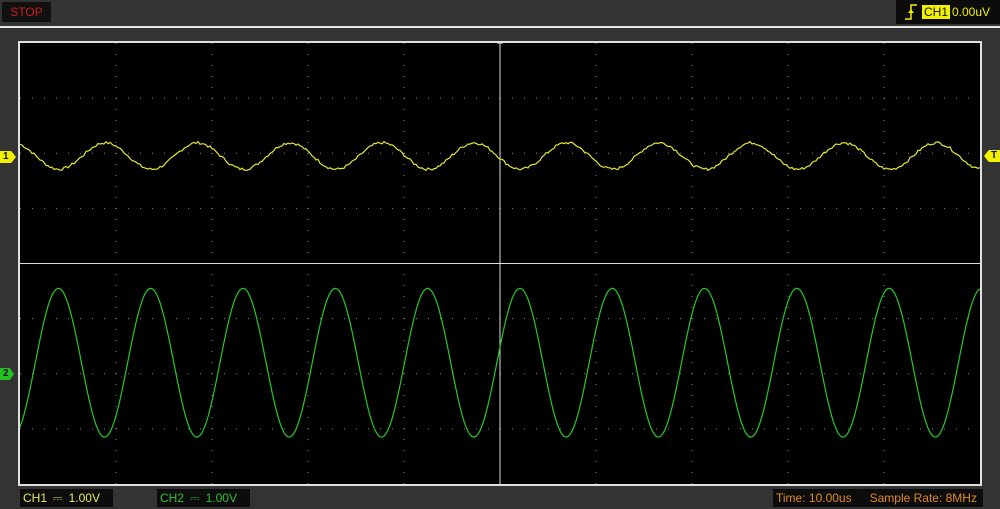  What do you see at coordinates (221, 498) in the screenshot?
I see `ch2-volts-per-div: 1.00V` at bounding box center [221, 498].